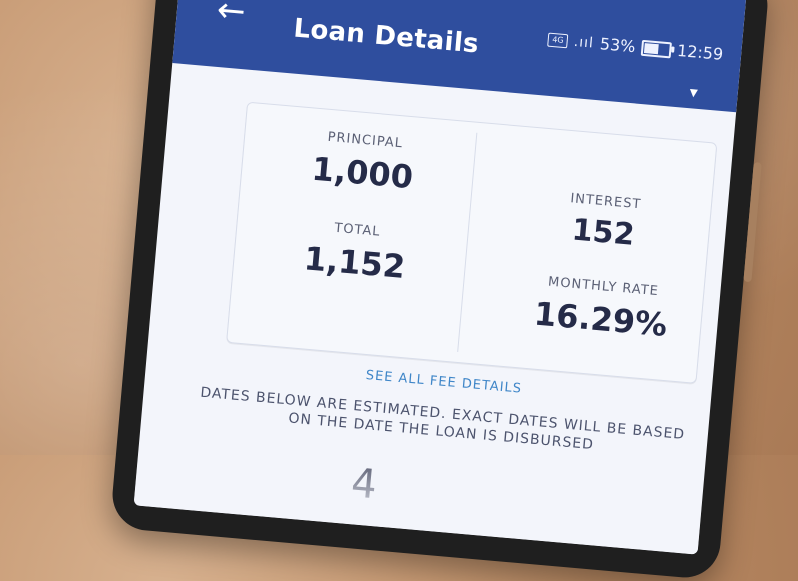  Describe the element at coordinates (700, 52) in the screenshot. I see `status-time: 12:59` at that location.